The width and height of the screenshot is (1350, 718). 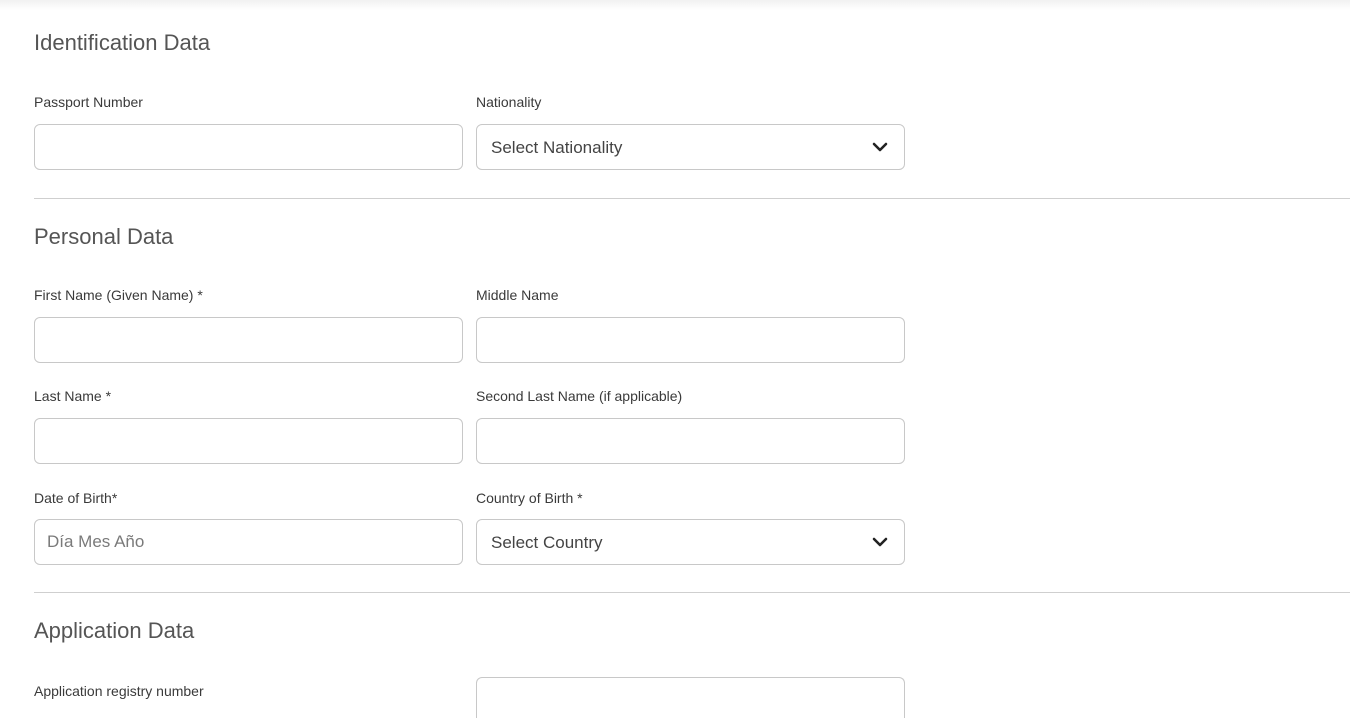 I want to click on passport-number-input, so click(x=248, y=147).